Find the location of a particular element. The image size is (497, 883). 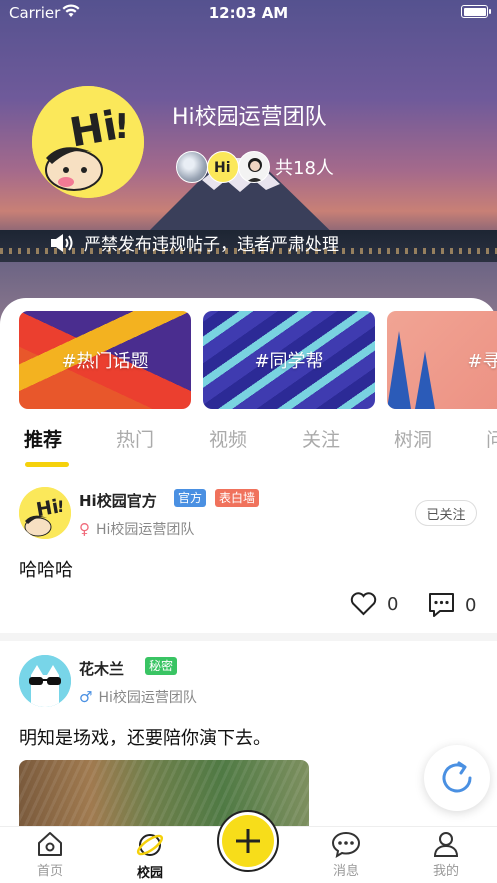

official-badge: 官方 is located at coordinates (190, 498).